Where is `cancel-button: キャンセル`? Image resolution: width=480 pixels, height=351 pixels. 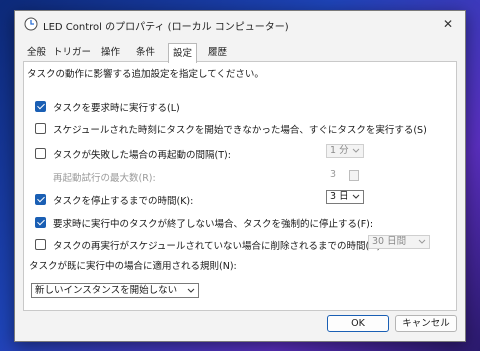 cancel-button: キャンセル is located at coordinates (426, 323).